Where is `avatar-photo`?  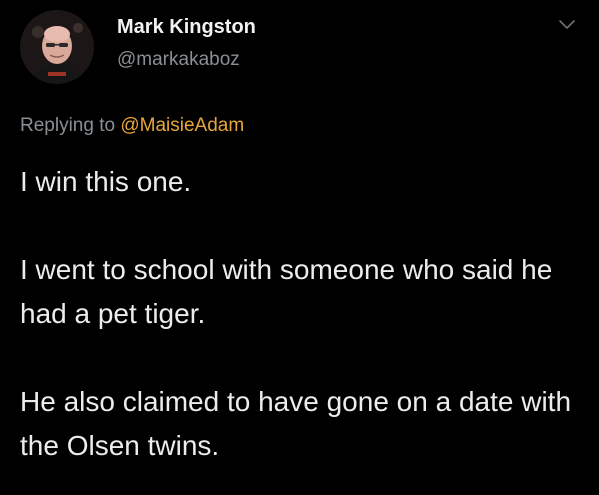
avatar-photo is located at coordinates (57, 47).